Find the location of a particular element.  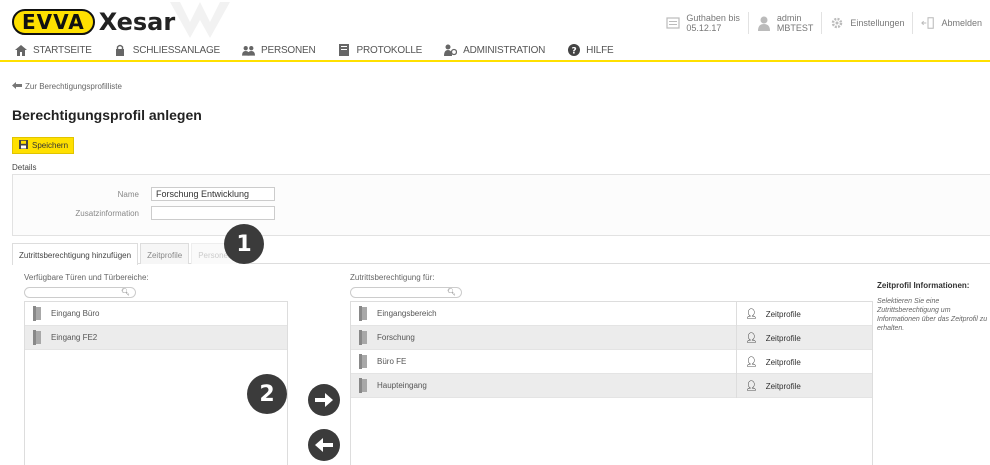

user-menu: admin MBTEST is located at coordinates (784, 23).